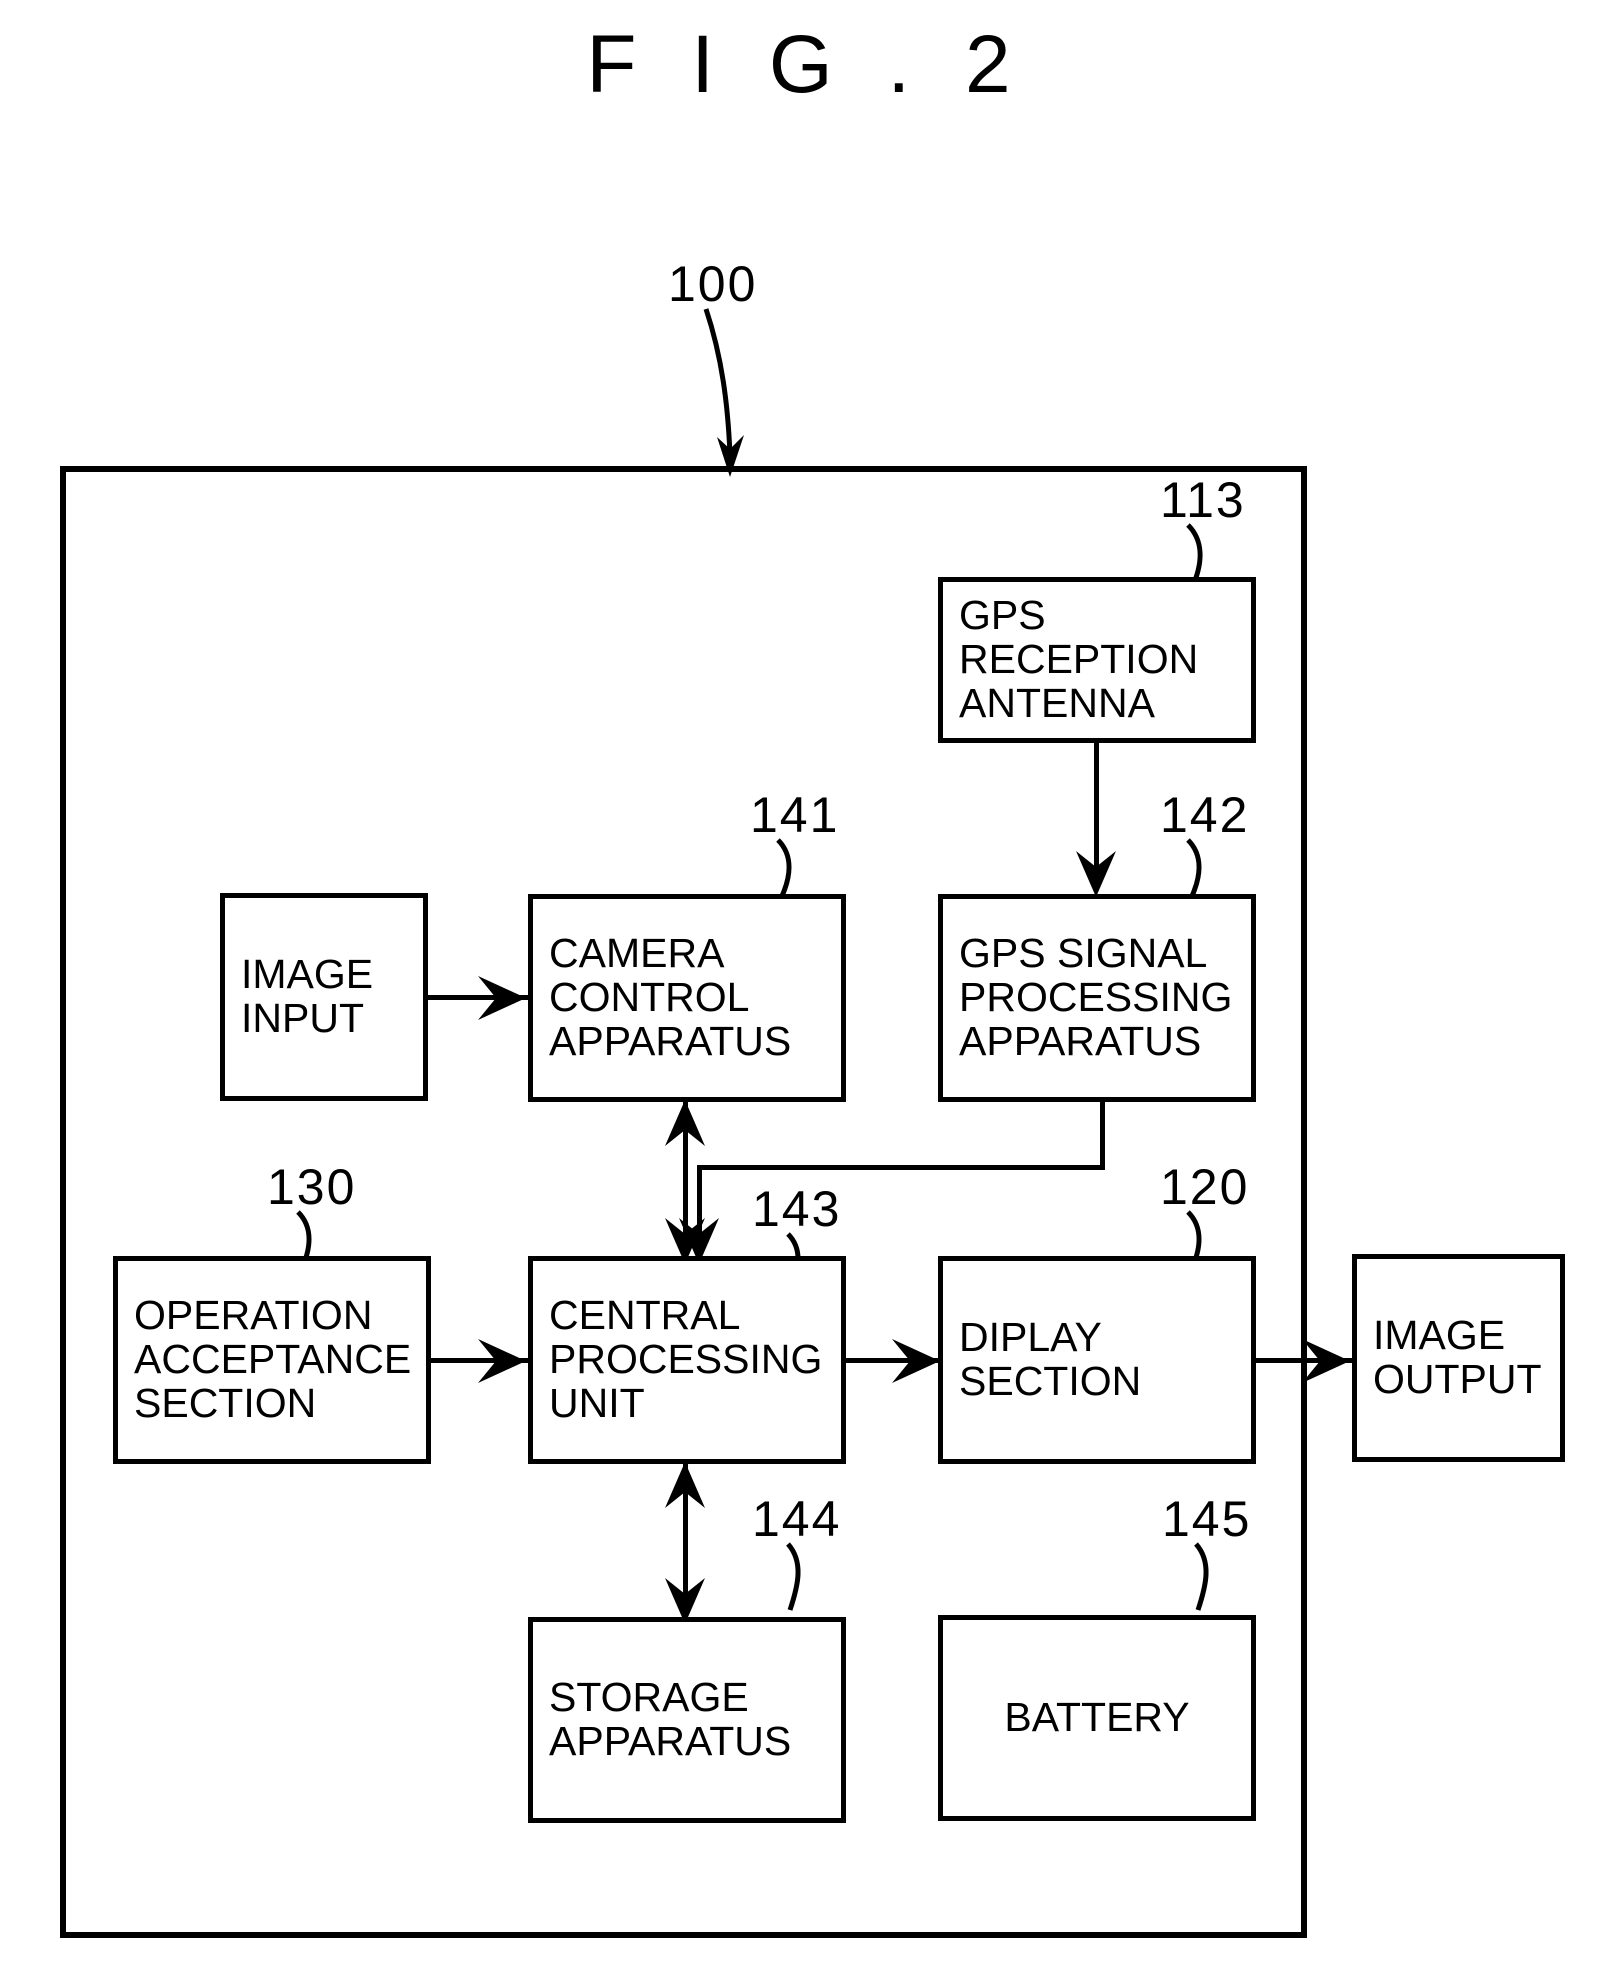 This screenshot has width=1613, height=1985. I want to click on node-battery: BATTERY, so click(1097, 1718).